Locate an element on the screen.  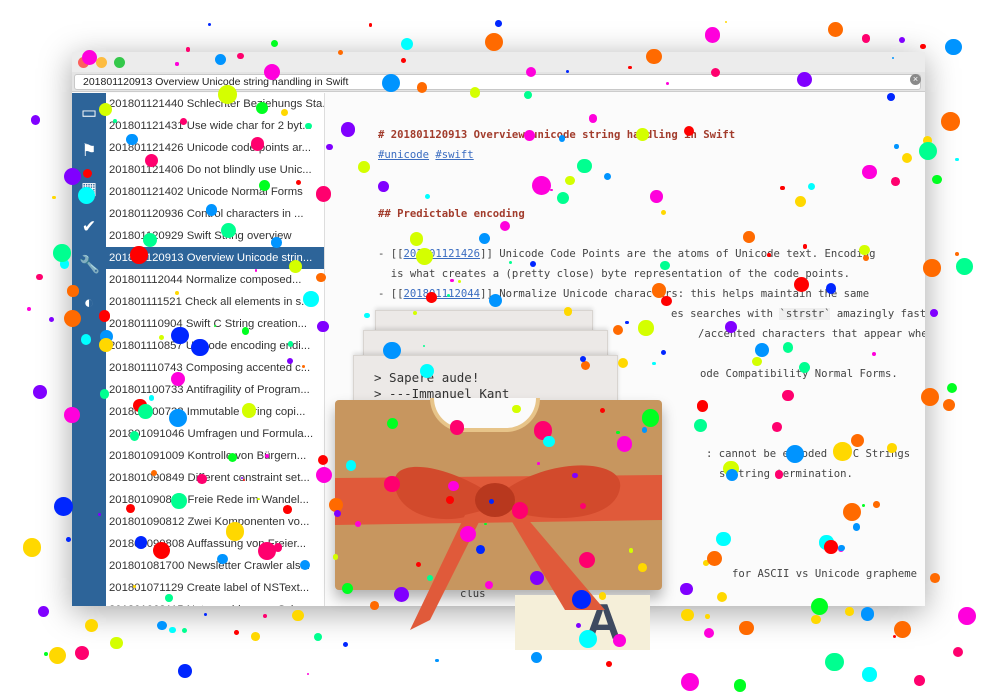
clear-search-icon: × is located at coordinates (915, 79).